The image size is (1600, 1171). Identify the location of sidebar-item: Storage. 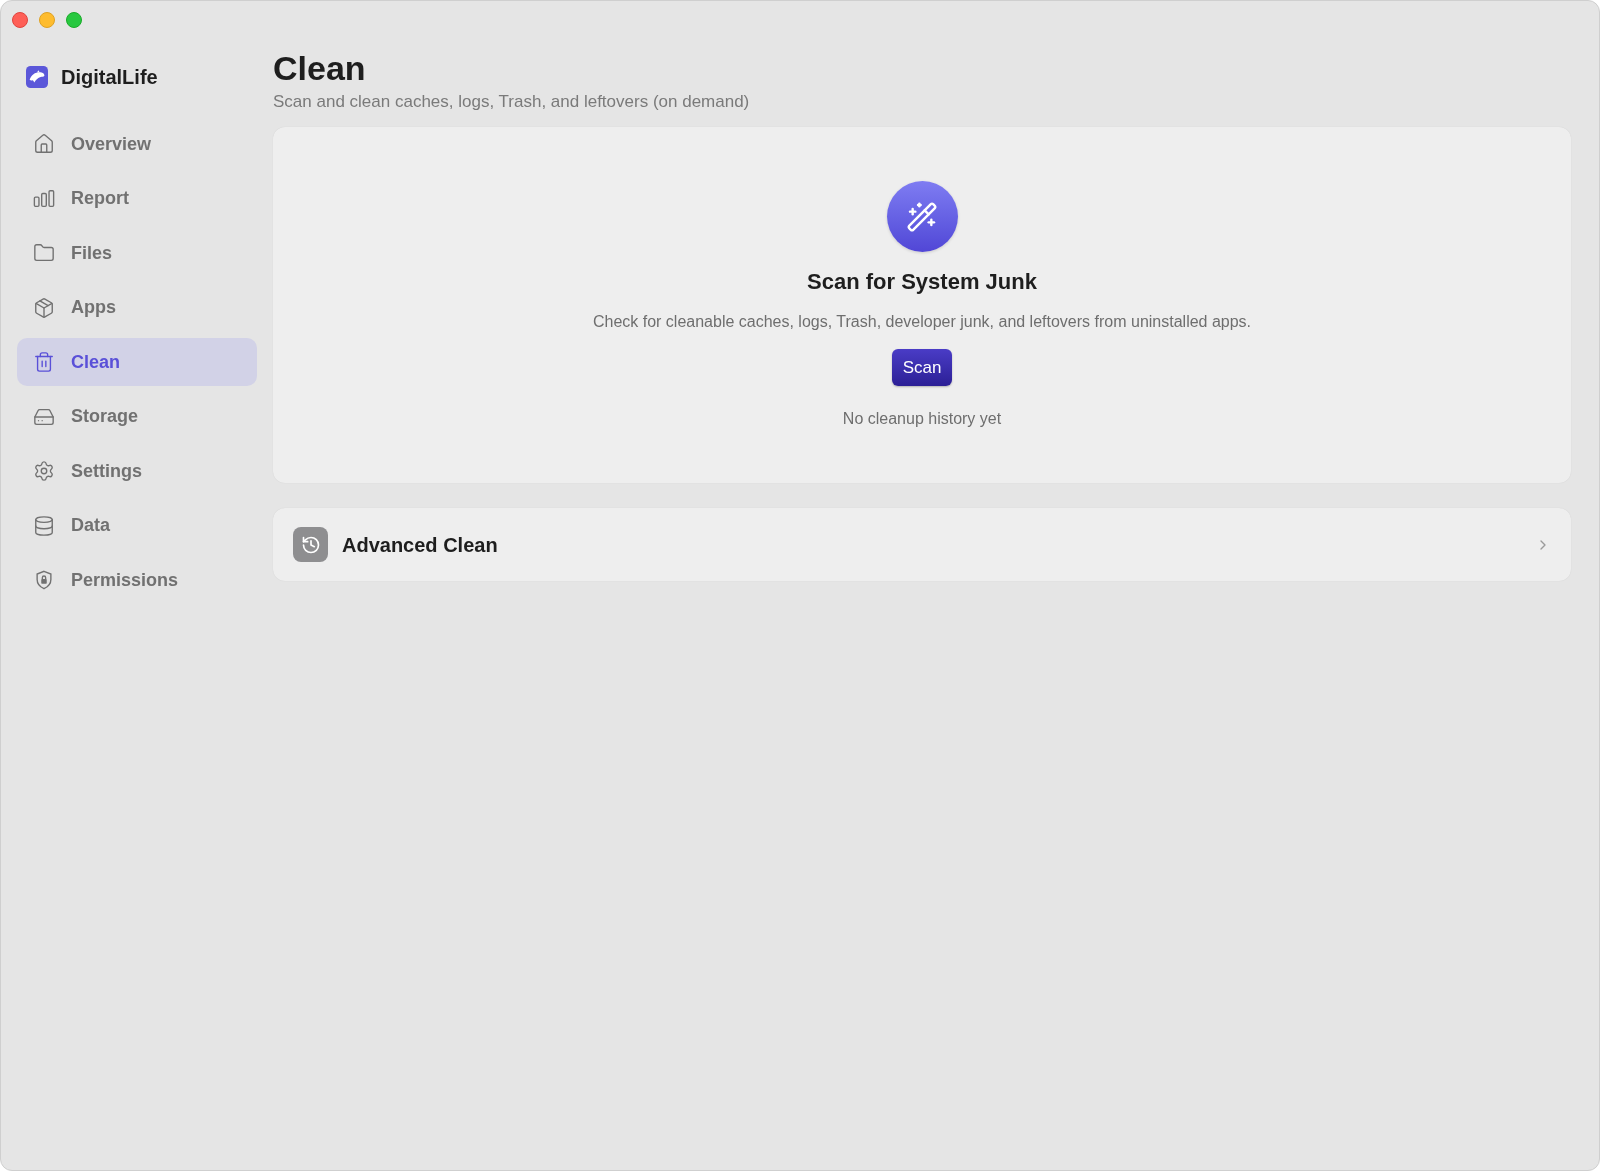
(137, 416).